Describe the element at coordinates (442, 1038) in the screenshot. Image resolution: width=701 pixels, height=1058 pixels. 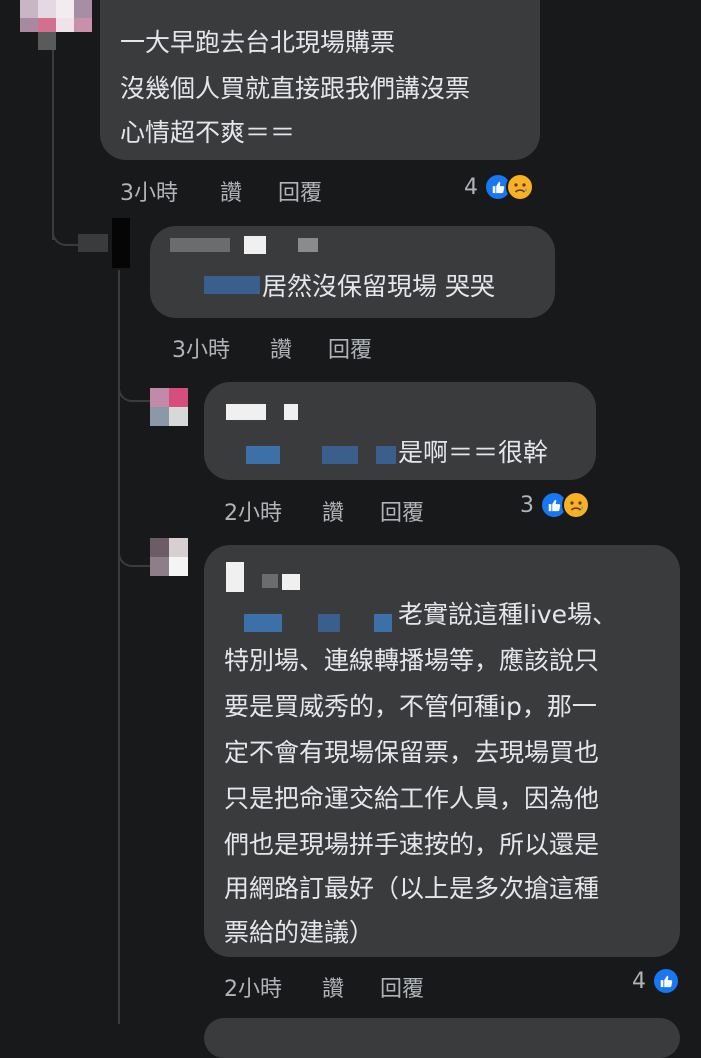
I see `comment-bubble-partial` at that location.